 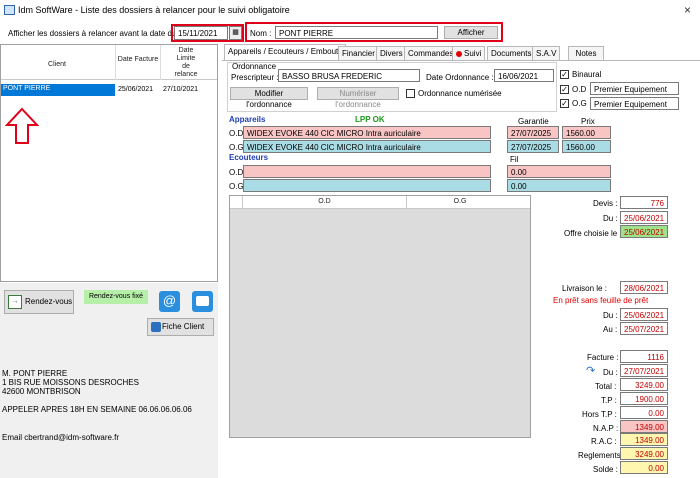 I want to click on devis-du-field: 25/06/2021, so click(x=644, y=217).